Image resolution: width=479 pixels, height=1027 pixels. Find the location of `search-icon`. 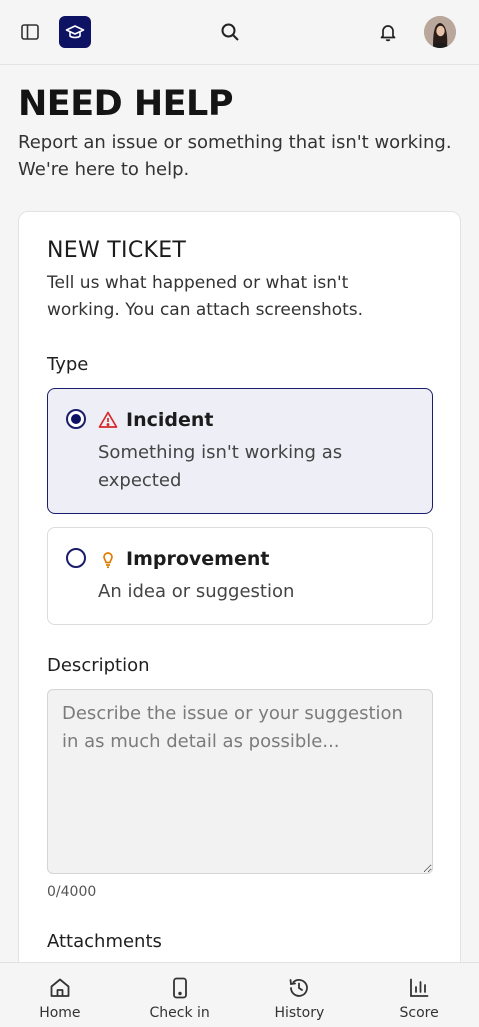

search-icon is located at coordinates (230, 32).